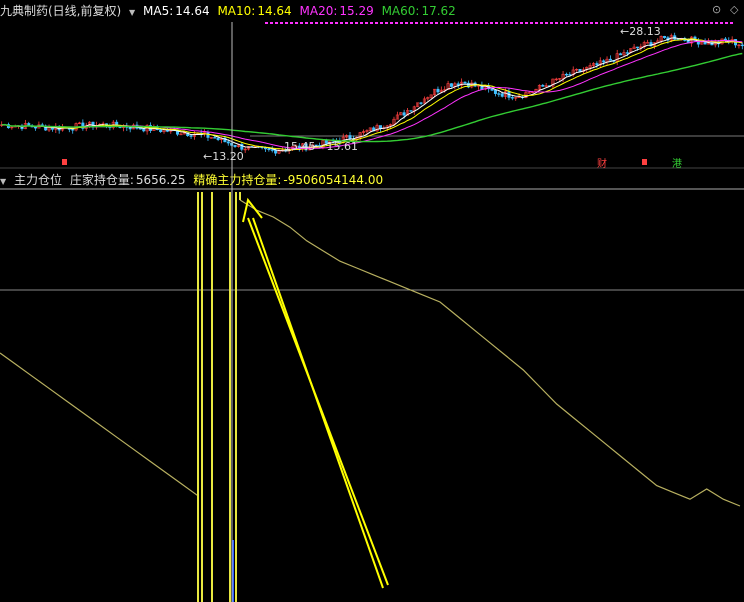 The image size is (744, 602). What do you see at coordinates (677, 164) in the screenshot?
I see `hk-connect-marker: 港` at bounding box center [677, 164].